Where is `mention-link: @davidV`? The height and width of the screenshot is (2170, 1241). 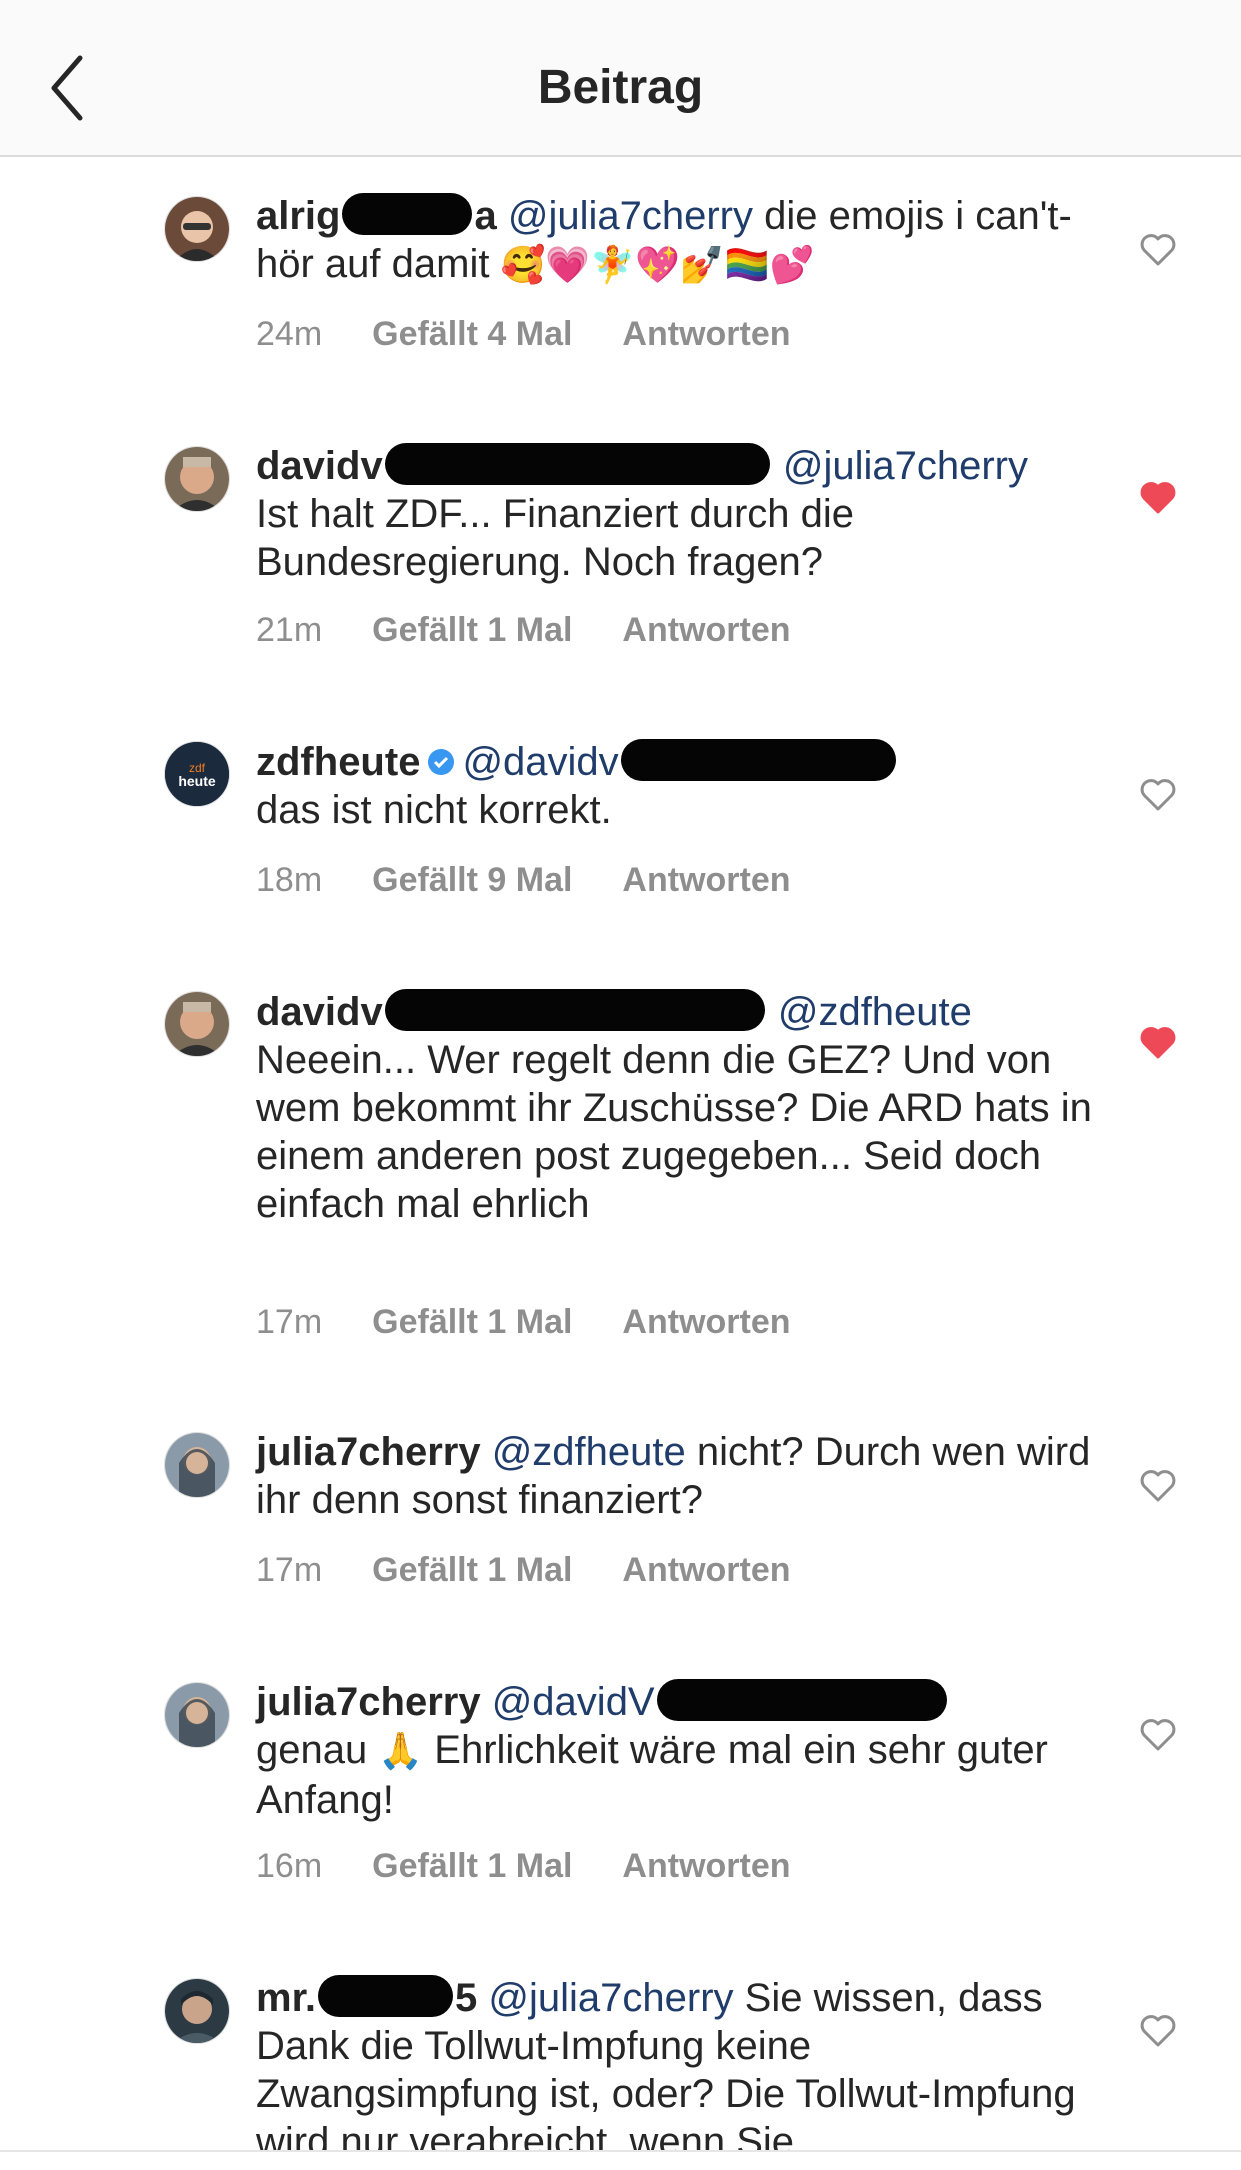 mention-link: @davidV is located at coordinates (573, 1702).